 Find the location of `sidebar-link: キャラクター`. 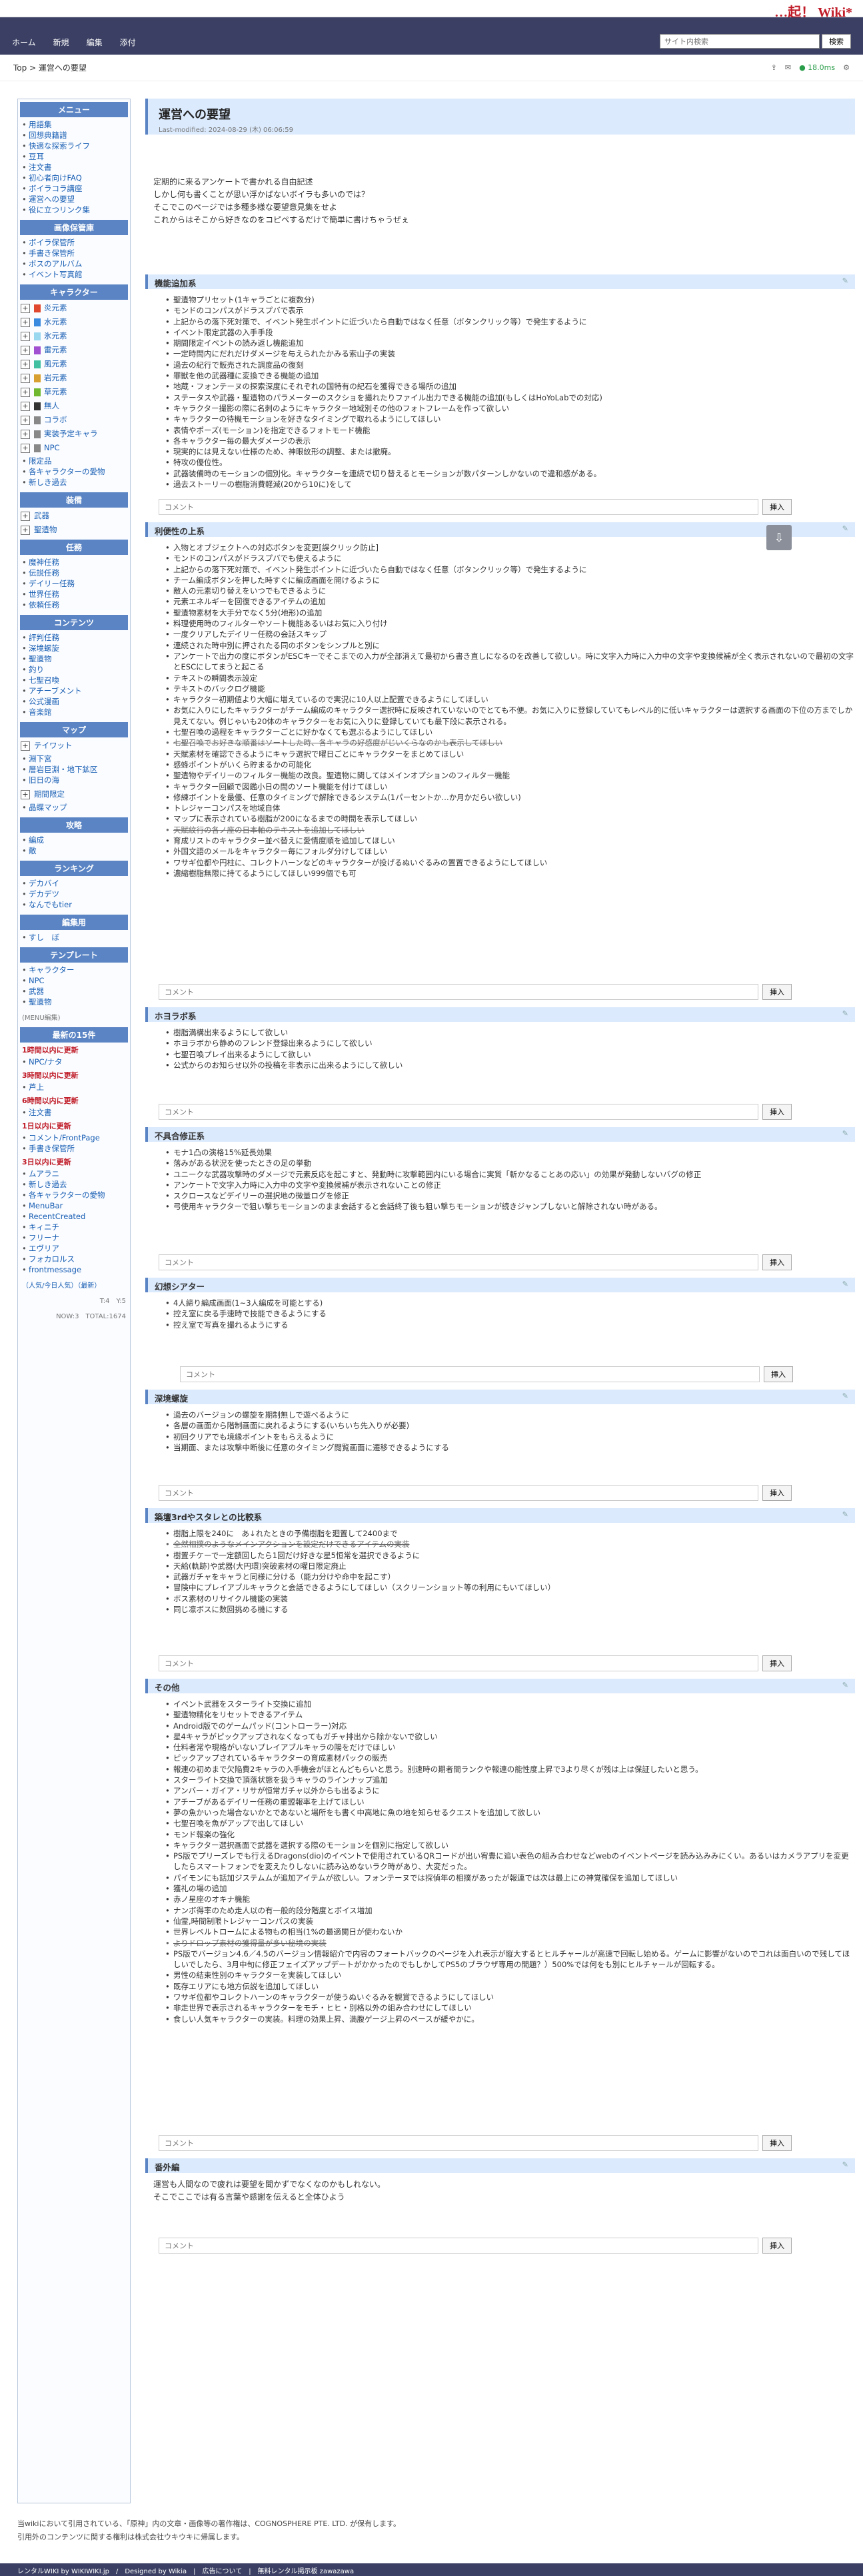

sidebar-link: キャラクター is located at coordinates (76, 970).